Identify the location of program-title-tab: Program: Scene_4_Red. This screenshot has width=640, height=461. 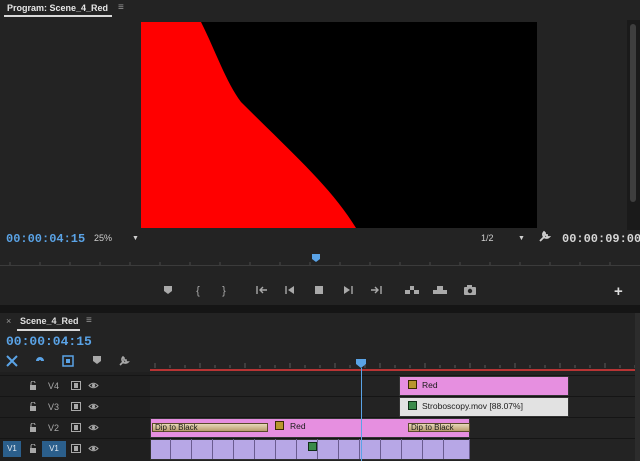
(57, 8).